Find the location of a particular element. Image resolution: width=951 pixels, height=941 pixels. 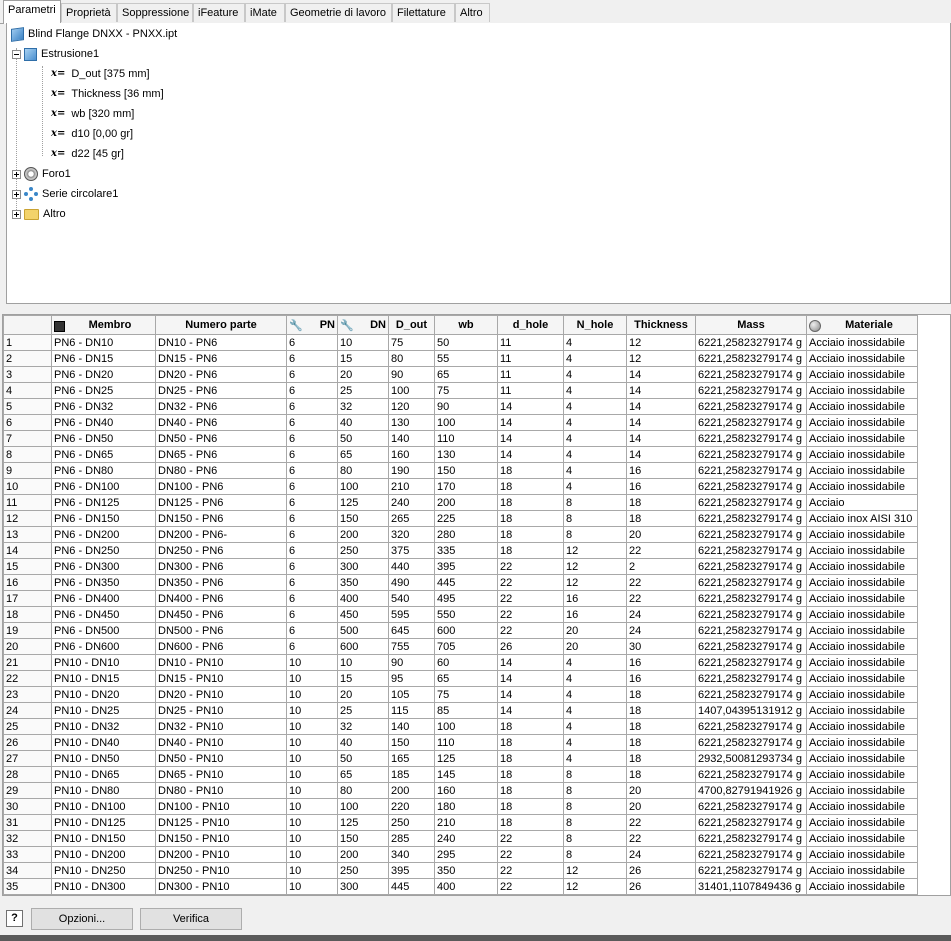

table-cell: 125 is located at coordinates (466, 758).